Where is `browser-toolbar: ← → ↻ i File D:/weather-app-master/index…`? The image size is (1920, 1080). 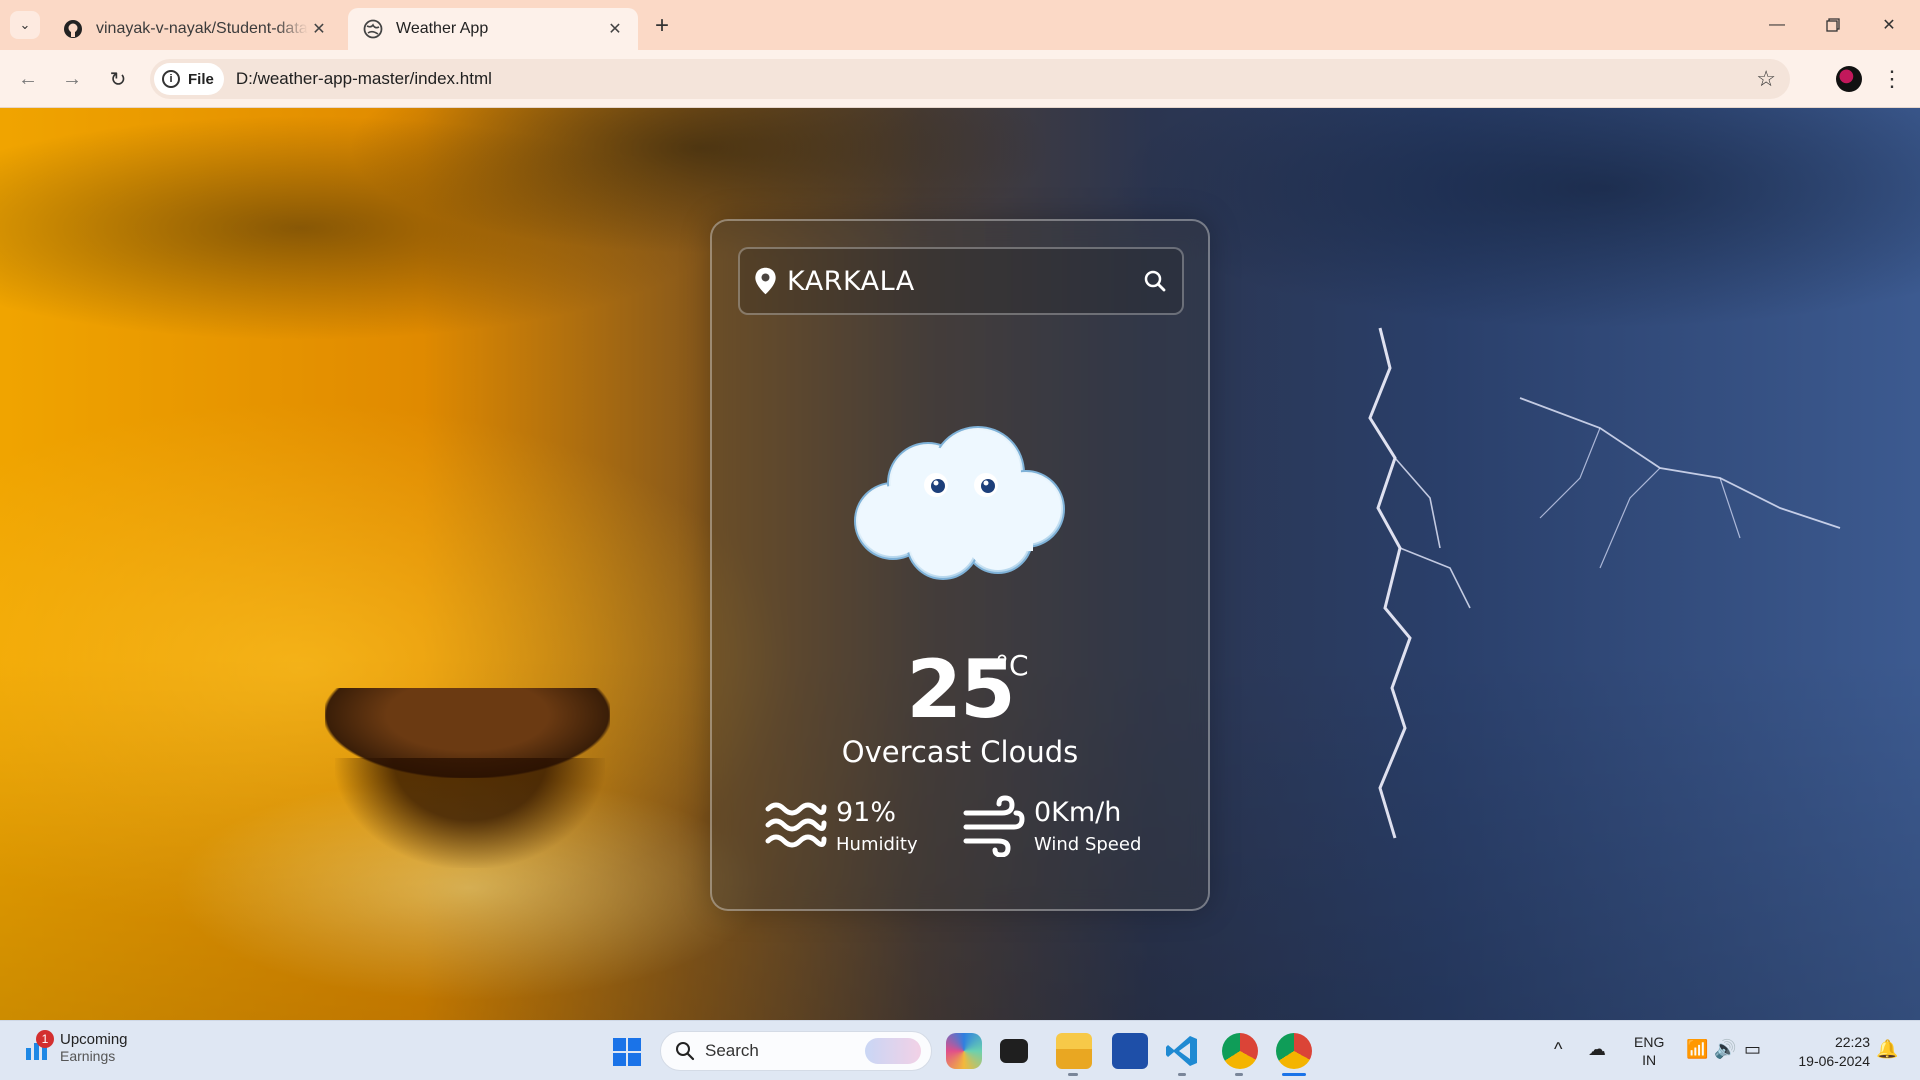
browser-toolbar: ← → ↻ i File D:/weather-app-master/index… is located at coordinates (960, 79).